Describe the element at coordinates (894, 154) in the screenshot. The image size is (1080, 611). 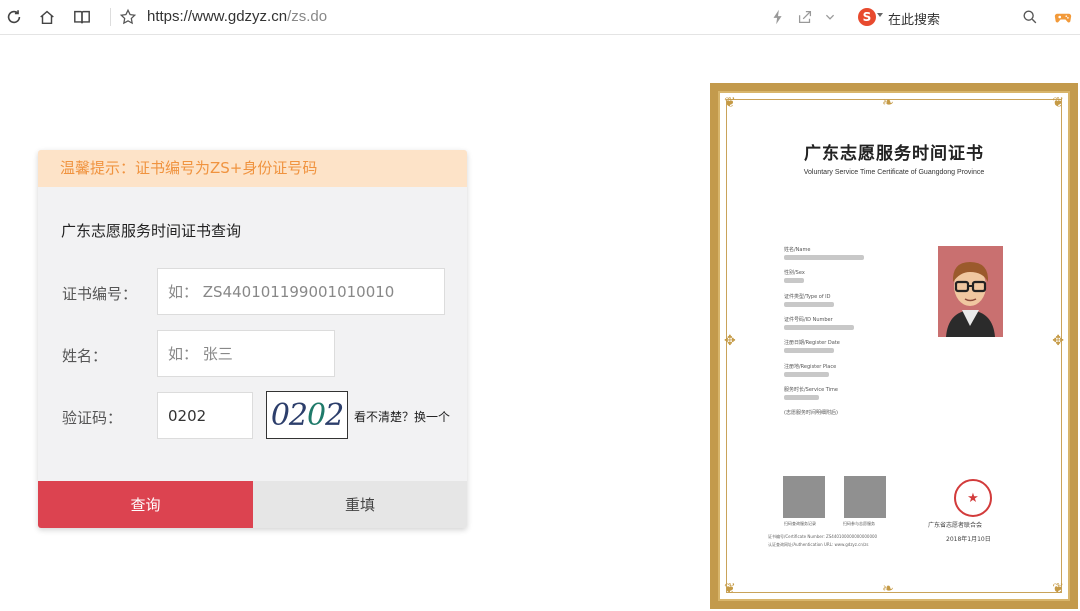
I see `certificate-title: 广东志愿服务时间证书` at that location.